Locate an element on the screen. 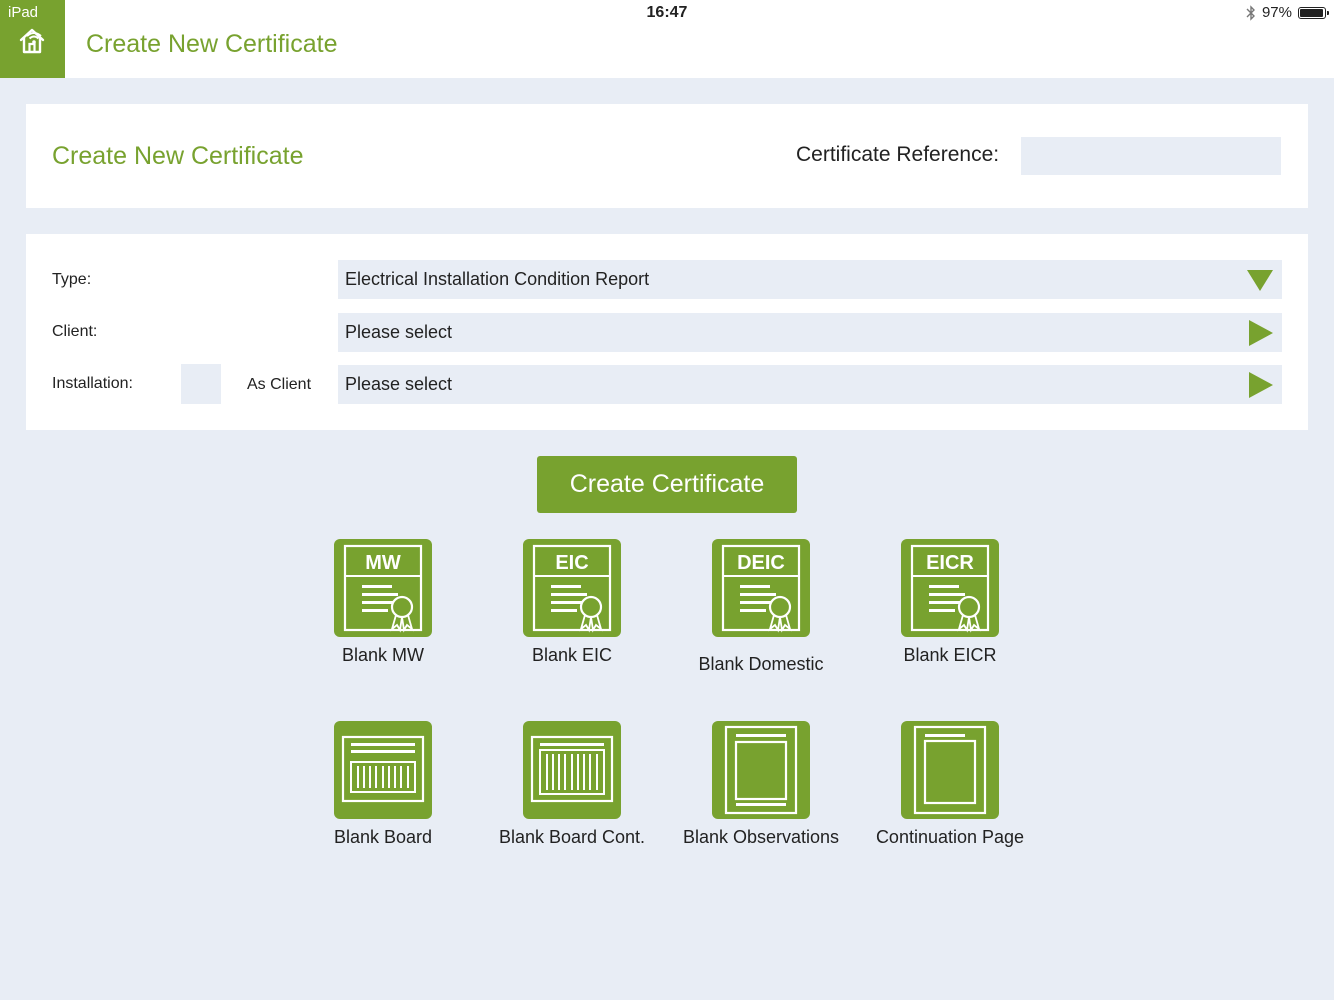 This screenshot has height=1000, width=1334. tile-continuation-page: Continuation Page is located at coordinates (950, 784).